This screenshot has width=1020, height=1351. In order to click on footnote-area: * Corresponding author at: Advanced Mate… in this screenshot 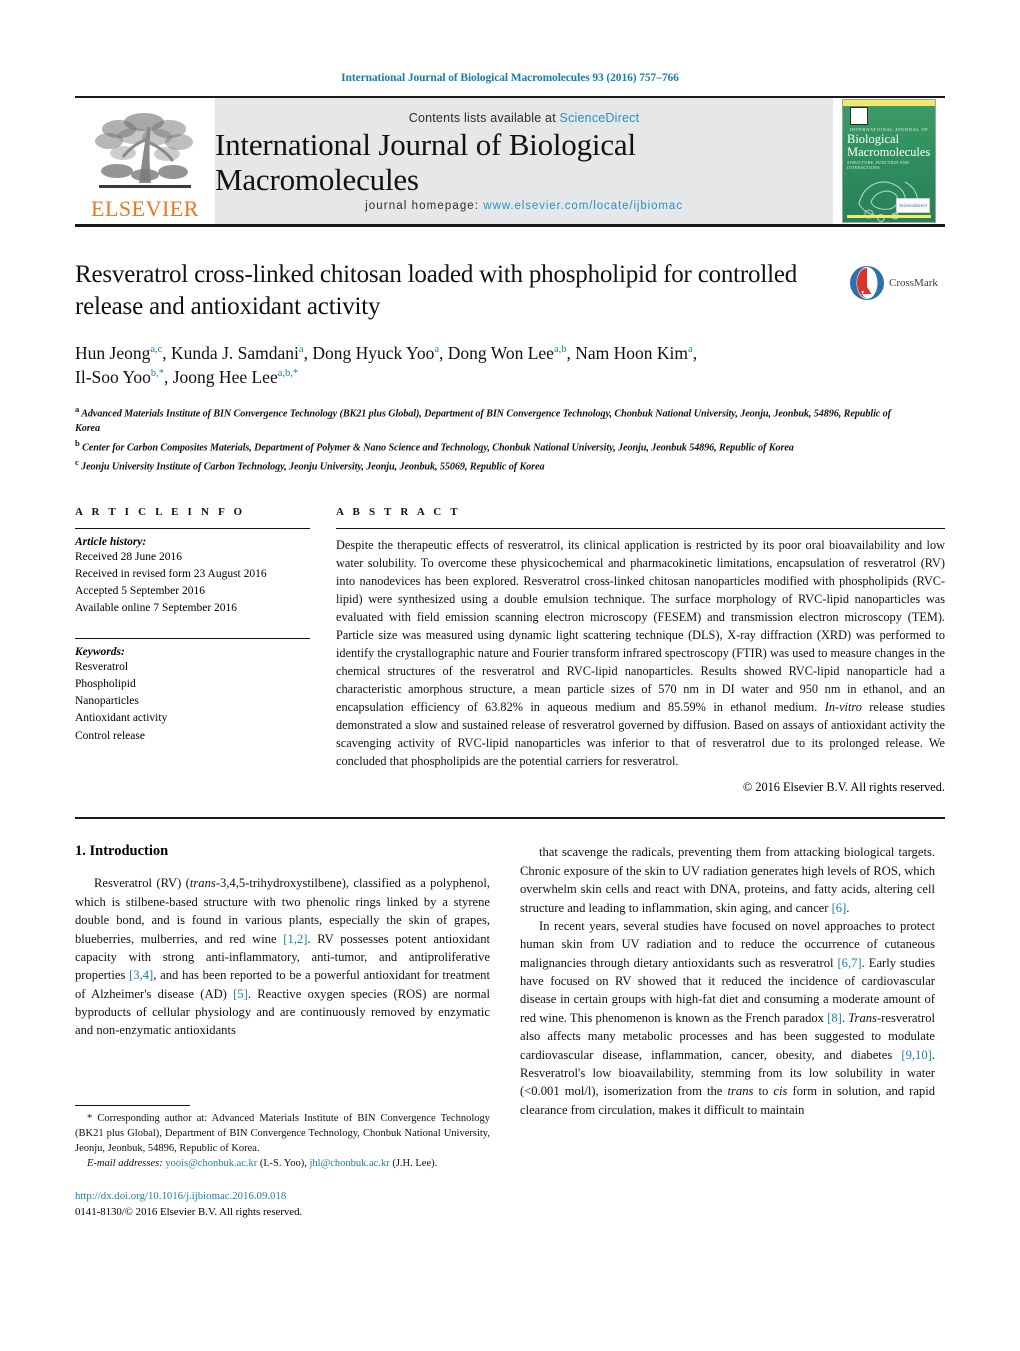, I will do `click(282, 1162)`.